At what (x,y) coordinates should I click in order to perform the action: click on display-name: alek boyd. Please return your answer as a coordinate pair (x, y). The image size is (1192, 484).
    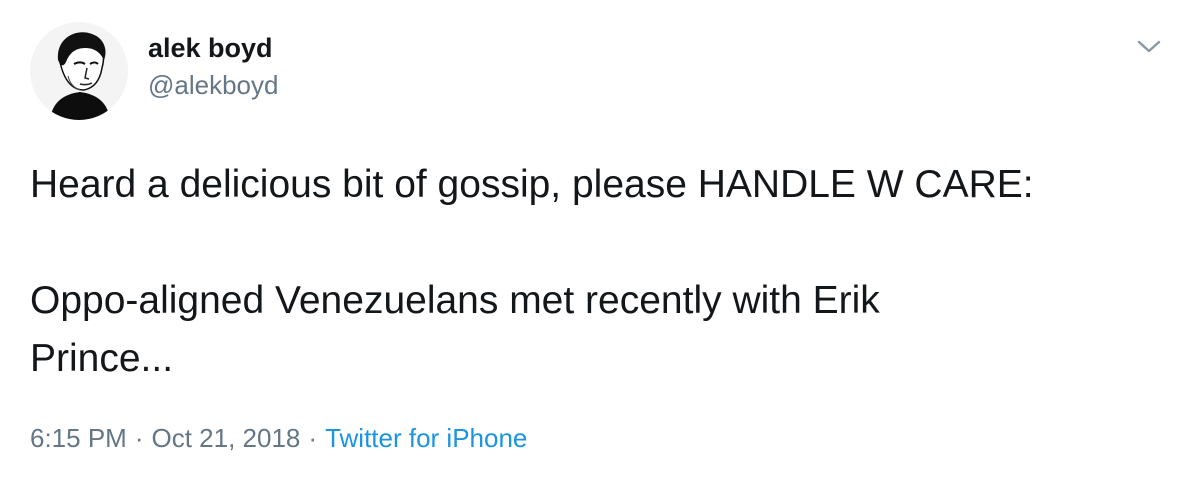
    Looking at the image, I should click on (213, 48).